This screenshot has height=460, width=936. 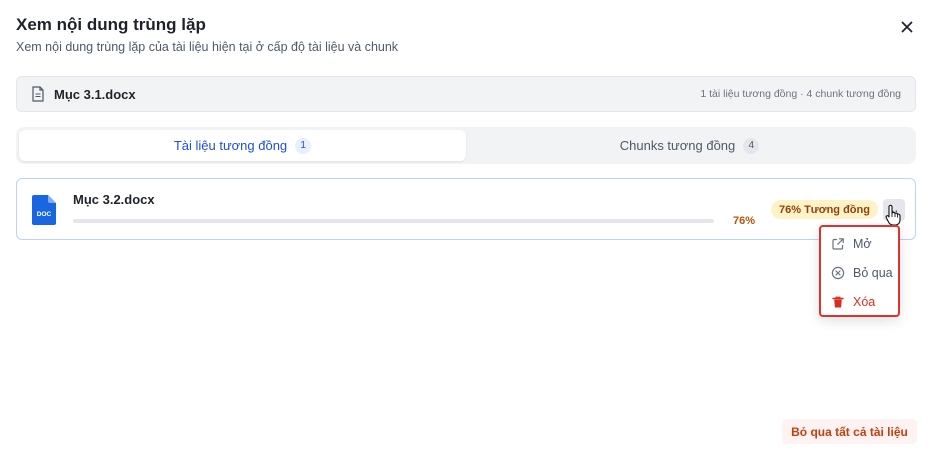 What do you see at coordinates (38, 94) in the screenshot?
I see `file-icon` at bounding box center [38, 94].